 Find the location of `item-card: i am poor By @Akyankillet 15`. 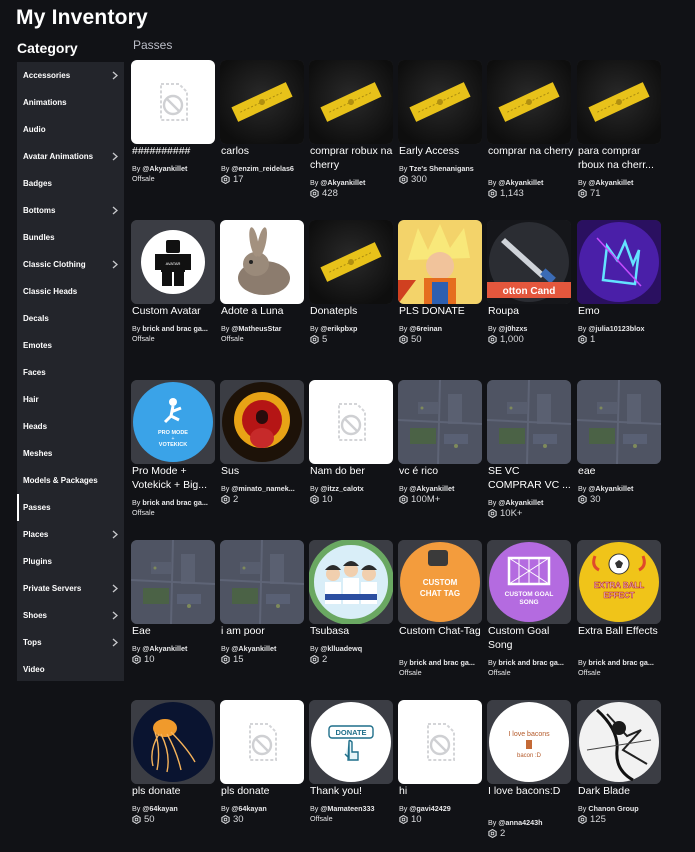

item-card: i am poor By @Akyankillet 15 is located at coordinates (262, 615).